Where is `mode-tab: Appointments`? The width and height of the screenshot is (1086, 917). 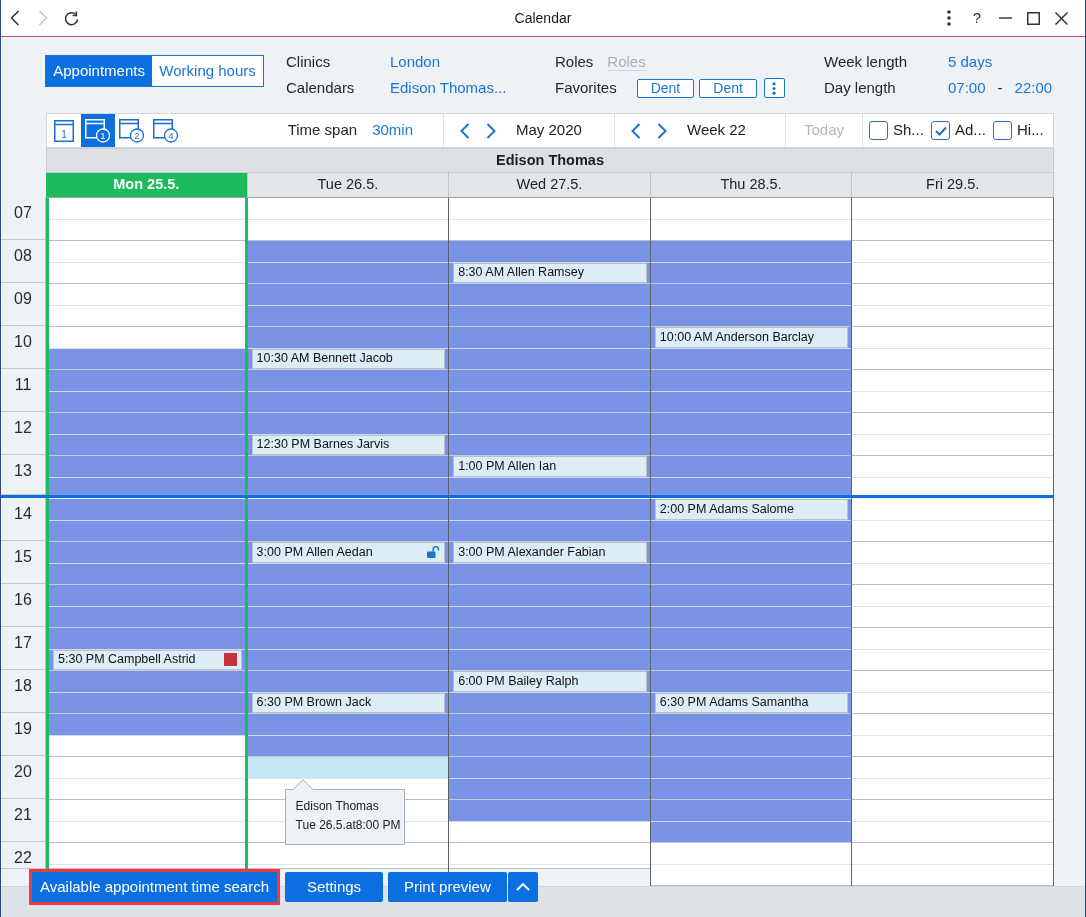 mode-tab: Appointments is located at coordinates (99, 71).